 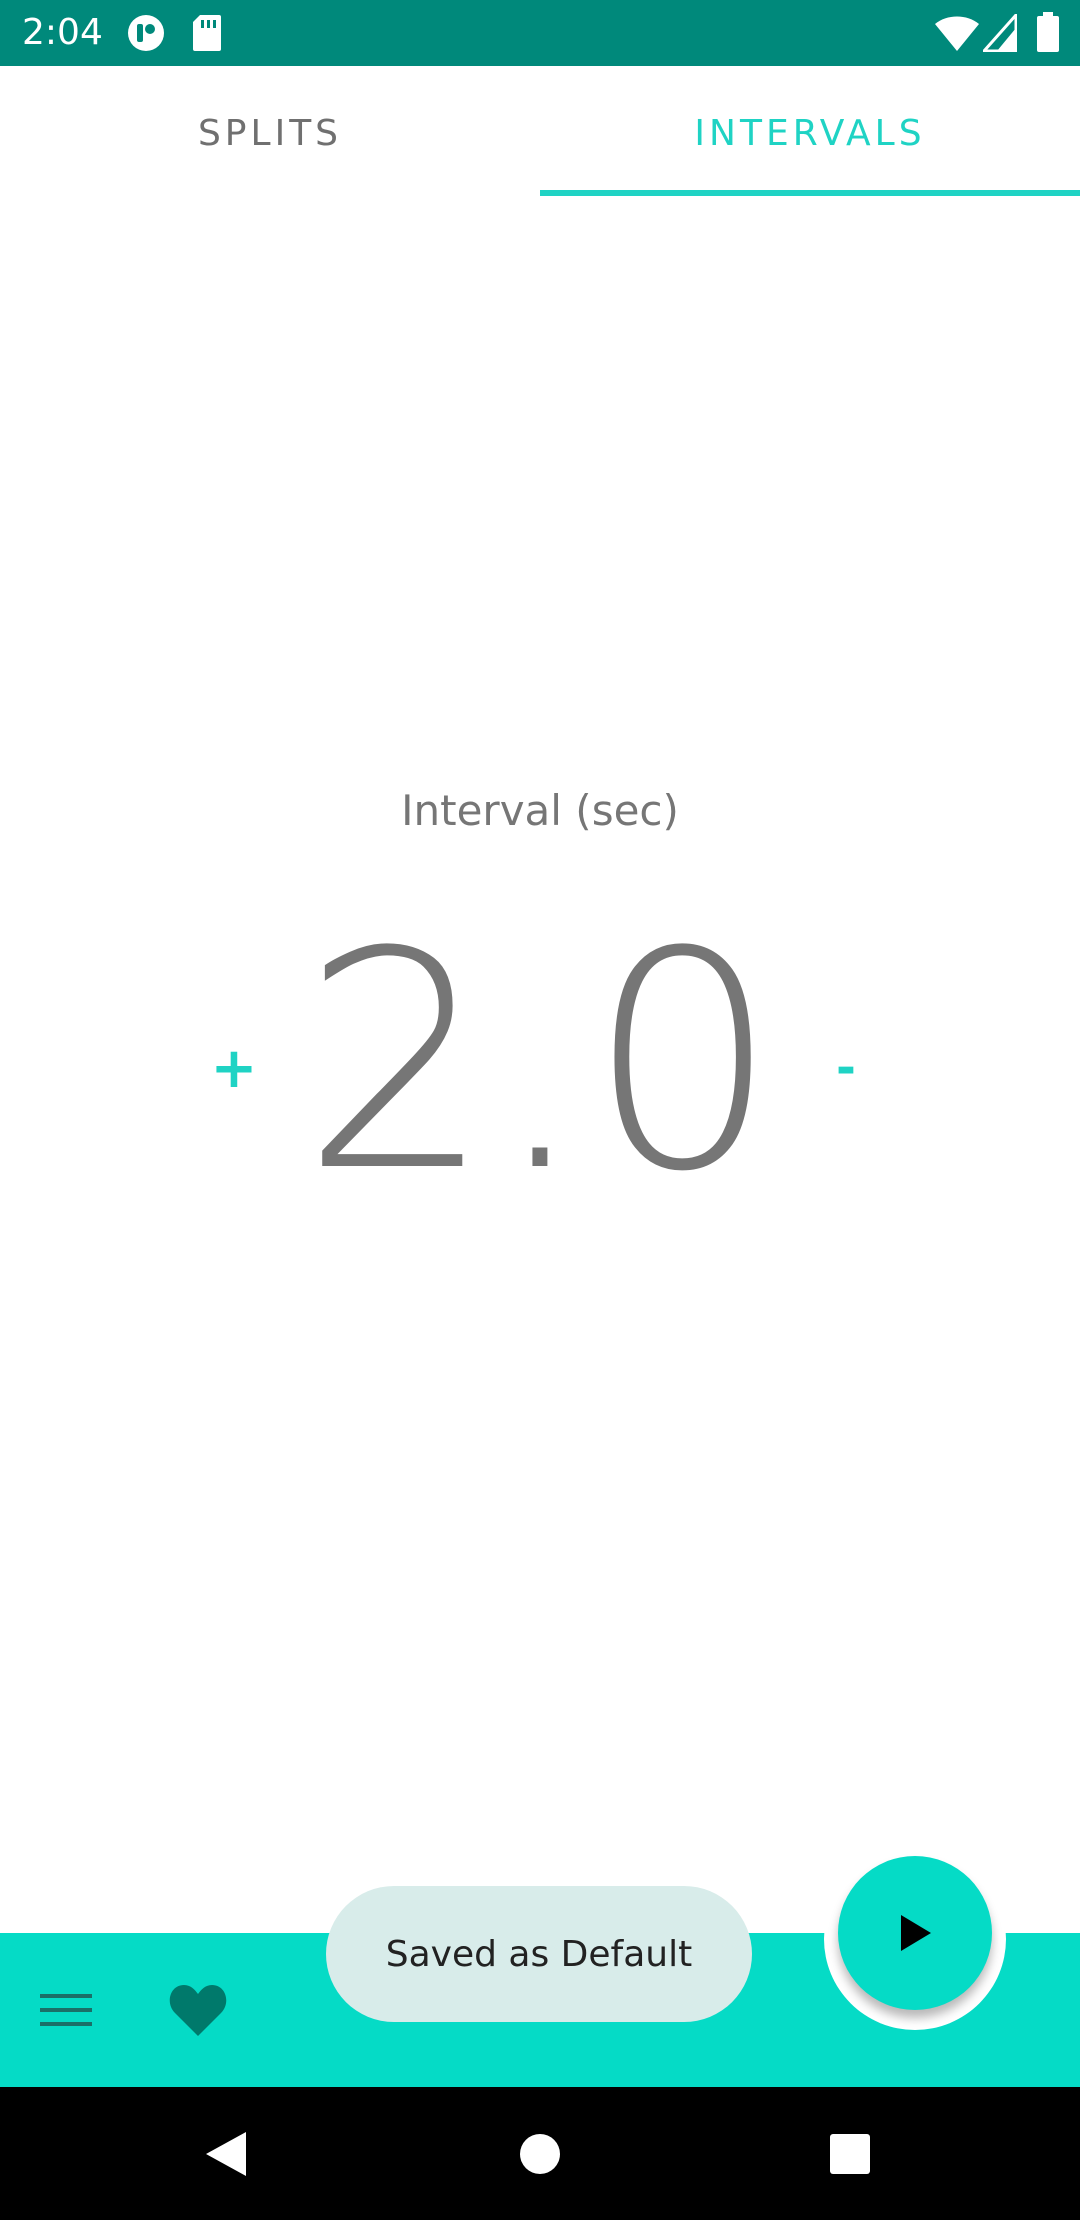 What do you see at coordinates (62, 32) in the screenshot?
I see `status-time: 2:04` at bounding box center [62, 32].